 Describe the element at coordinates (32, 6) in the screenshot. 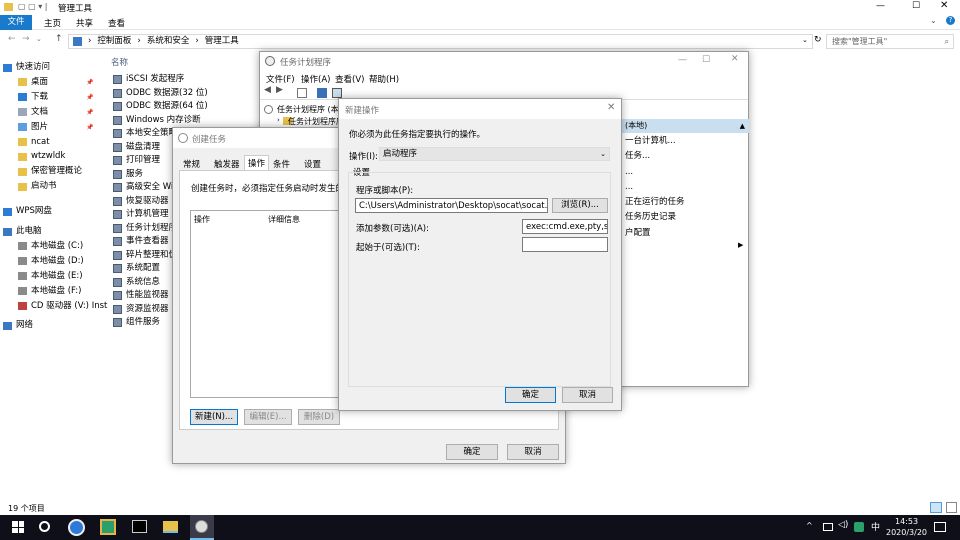

I see `quick-access-toolbar: ▢ ▢ ▾ |` at that location.